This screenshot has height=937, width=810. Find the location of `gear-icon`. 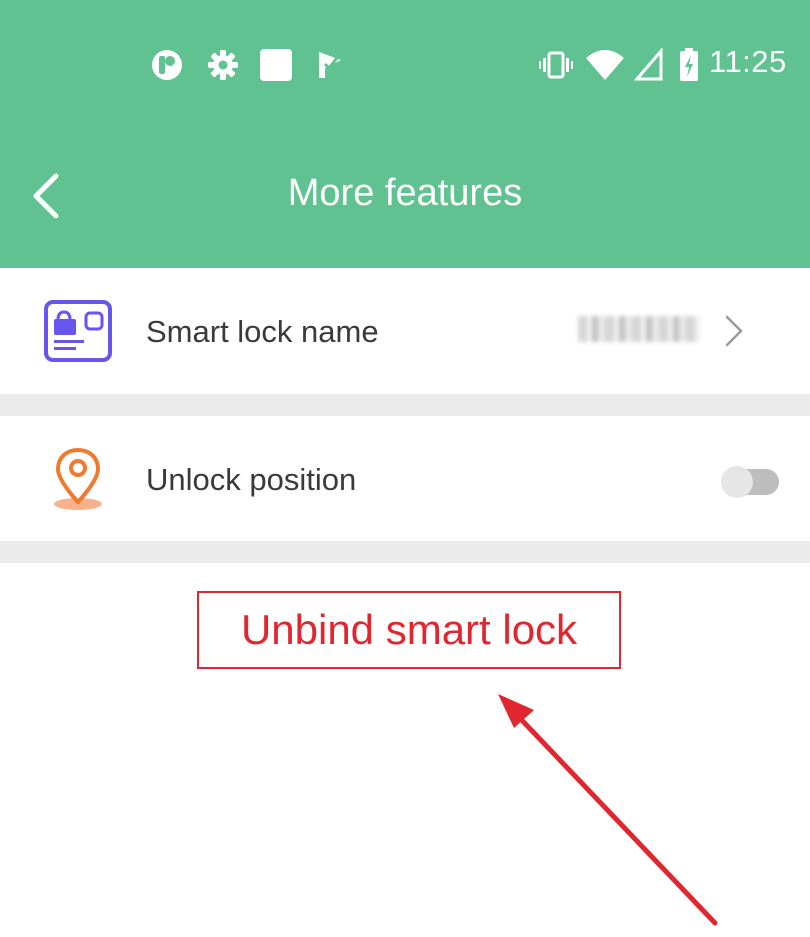

gear-icon is located at coordinates (223, 65).